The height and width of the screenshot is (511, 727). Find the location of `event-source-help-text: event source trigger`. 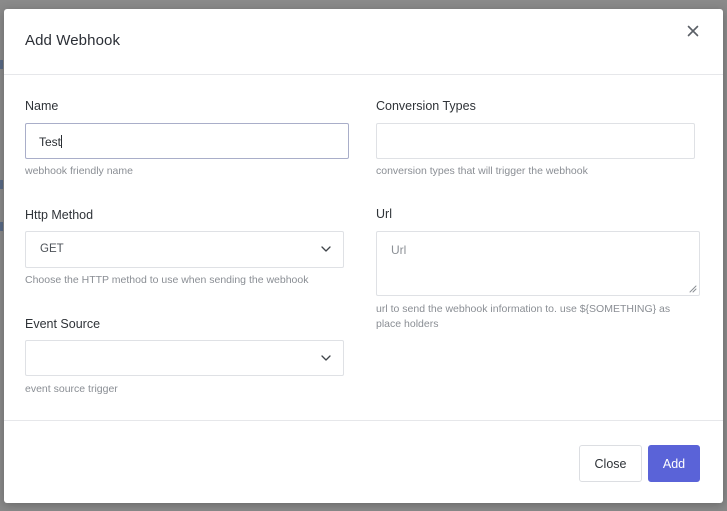

event-source-help-text: event source trigger is located at coordinates (71, 389).